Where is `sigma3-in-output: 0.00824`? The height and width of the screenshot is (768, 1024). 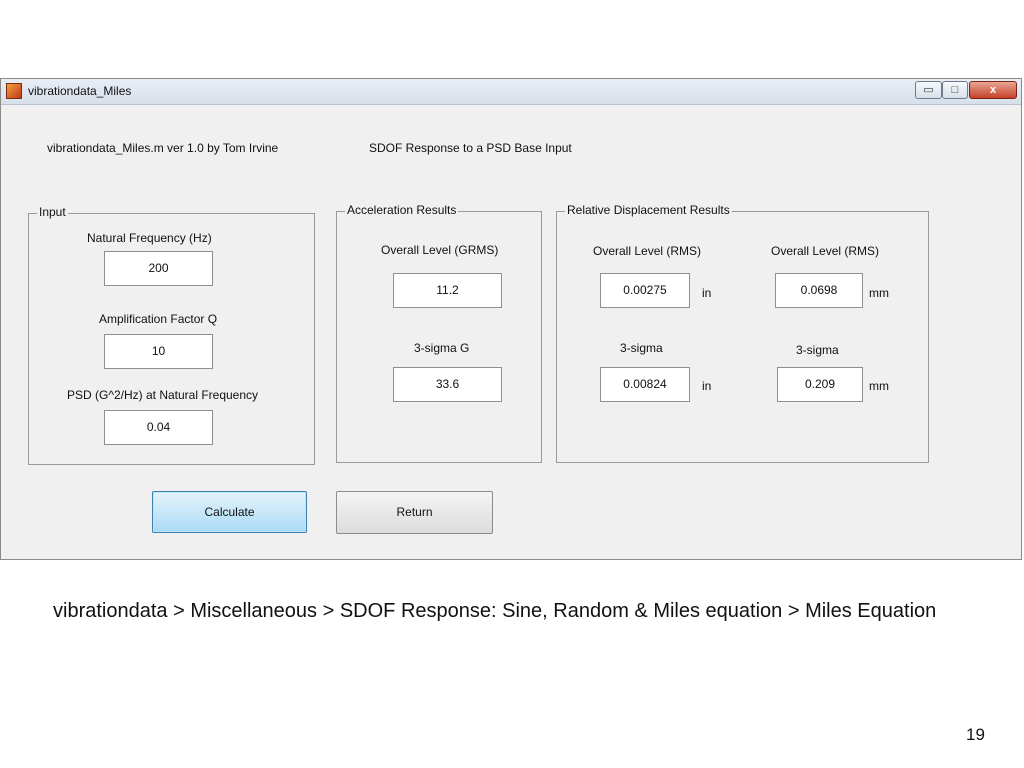 sigma3-in-output: 0.00824 is located at coordinates (645, 384).